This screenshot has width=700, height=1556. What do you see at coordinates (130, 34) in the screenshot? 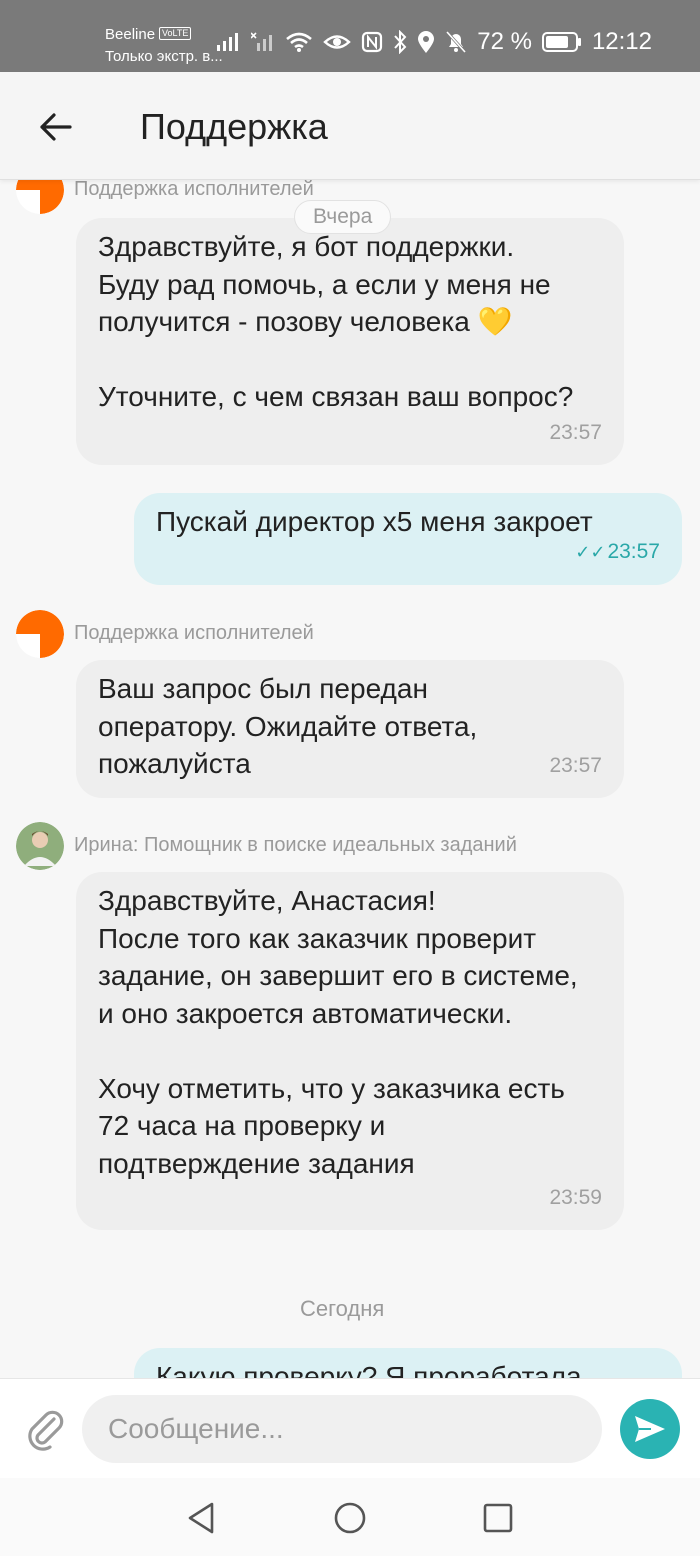
I see `carrier-name: Beeline` at bounding box center [130, 34].